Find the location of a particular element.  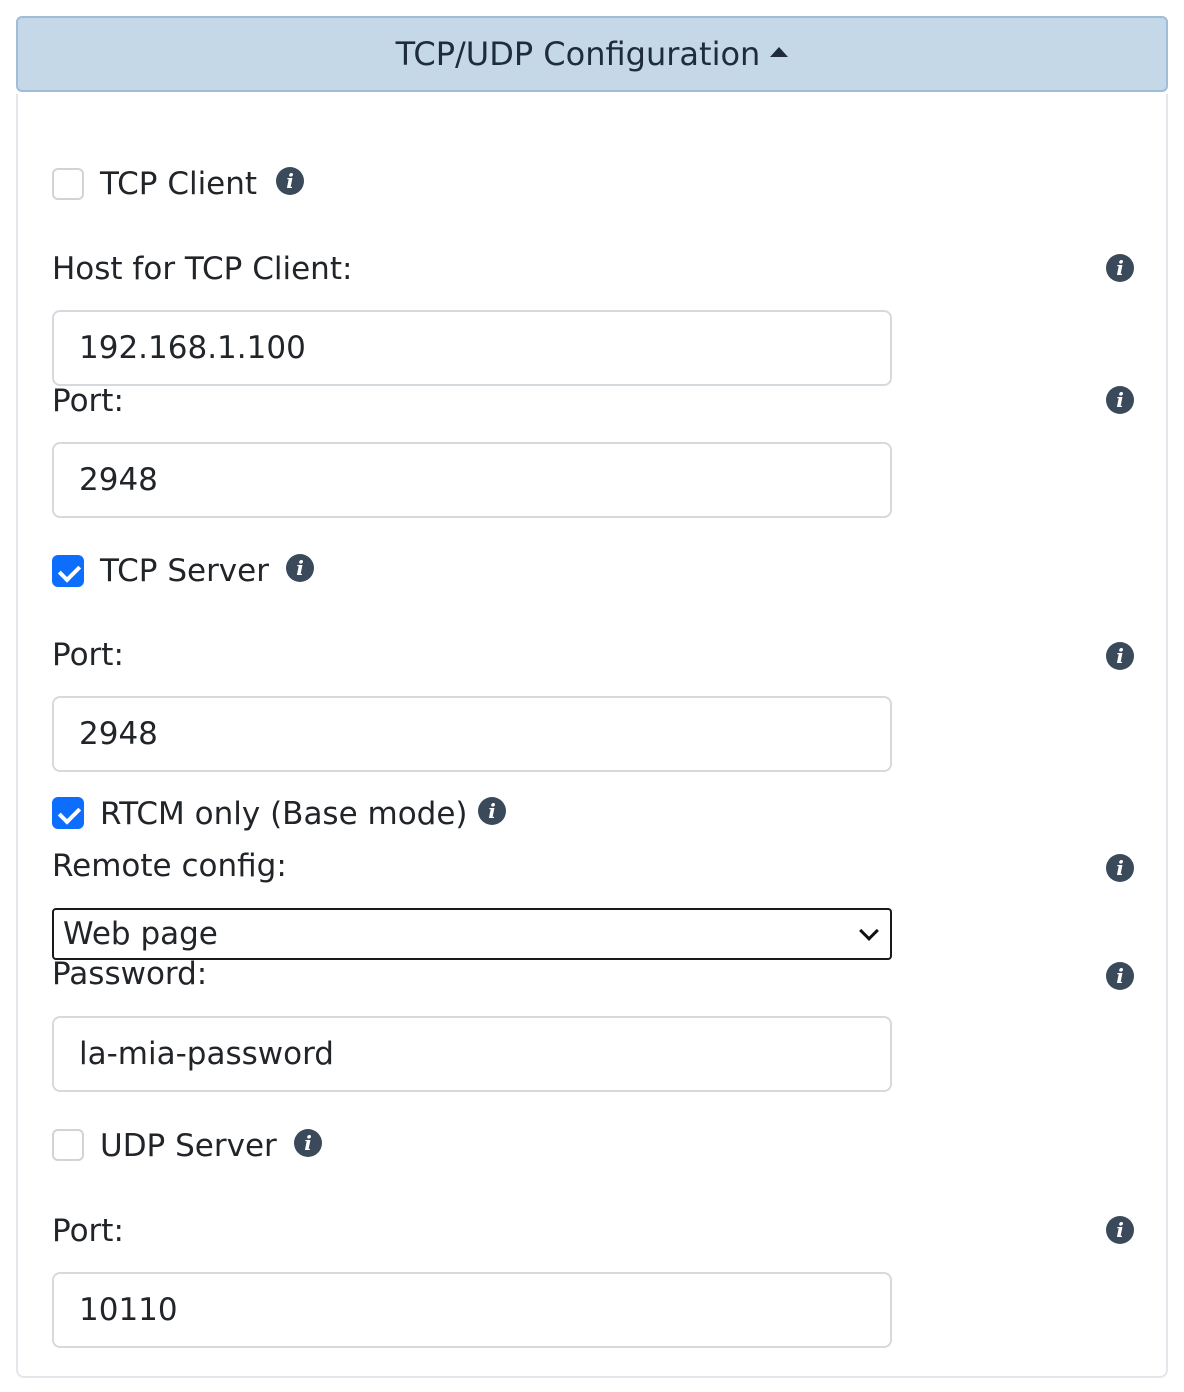

chevron-down-icon is located at coordinates (869, 931).